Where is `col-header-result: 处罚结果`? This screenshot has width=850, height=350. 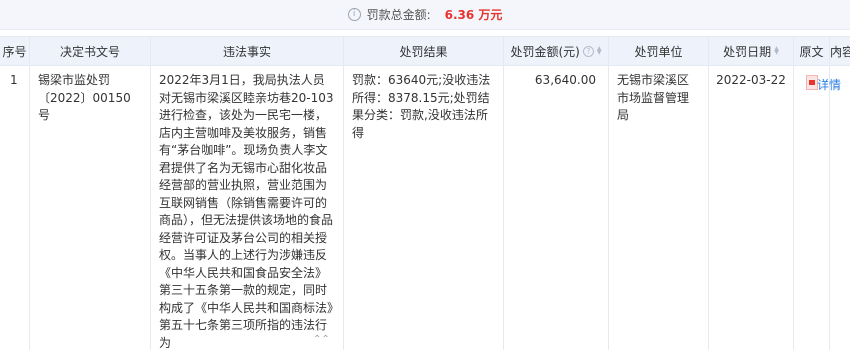 col-header-result: 处罚结果 is located at coordinates (424, 51).